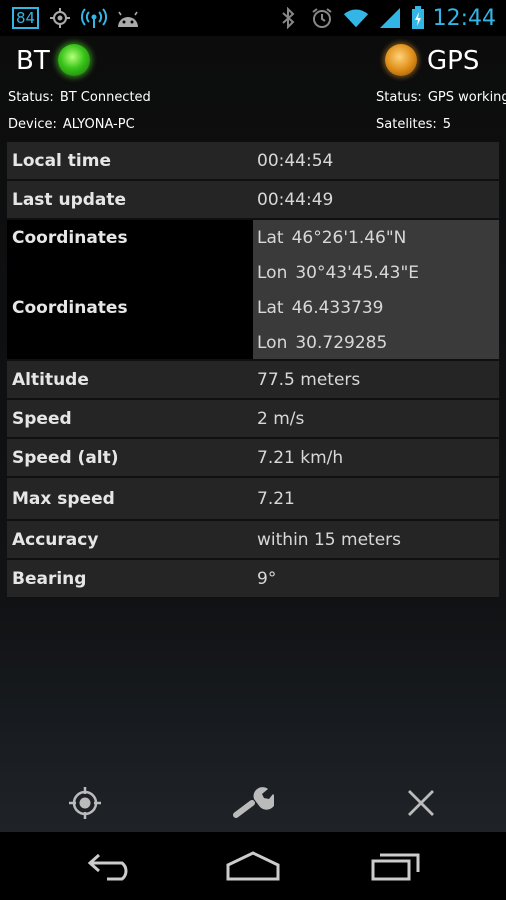 This screenshot has width=506, height=900. I want to click on coordinates-dms-label: Coordinates, so click(70, 238).